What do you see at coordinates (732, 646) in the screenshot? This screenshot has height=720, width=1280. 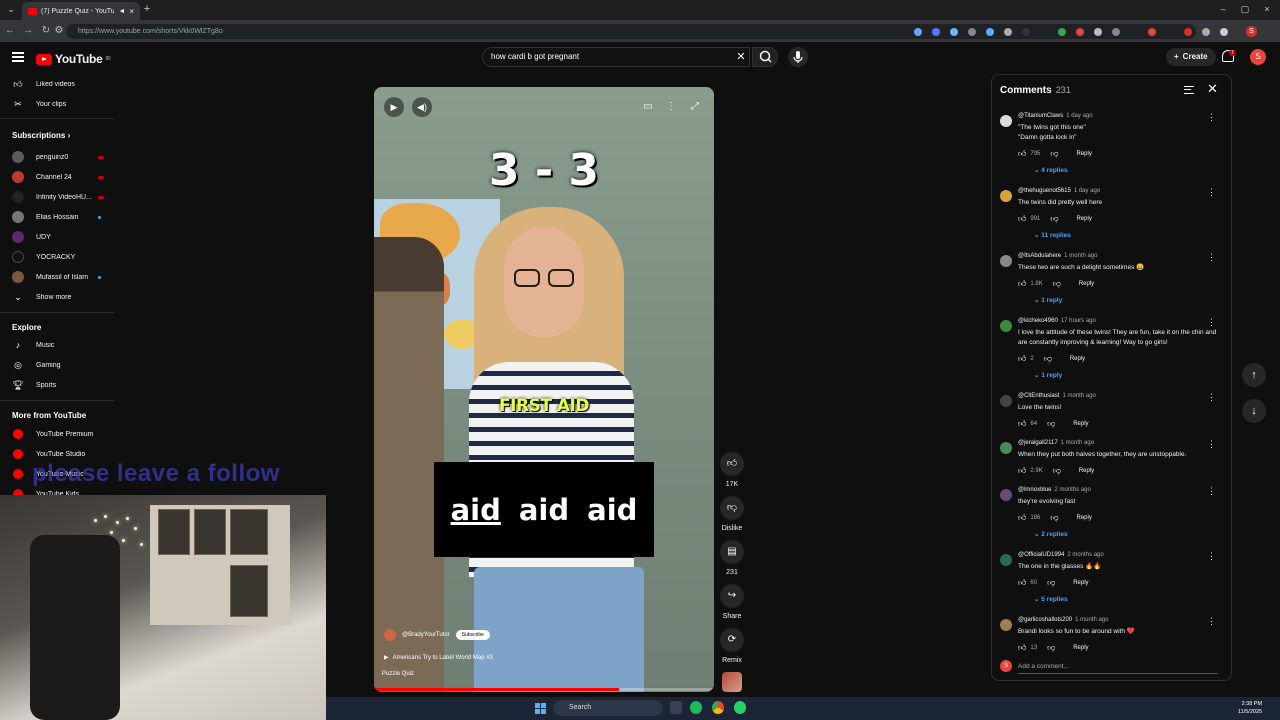 I see `remix-button: ⟳ Remix` at bounding box center [732, 646].